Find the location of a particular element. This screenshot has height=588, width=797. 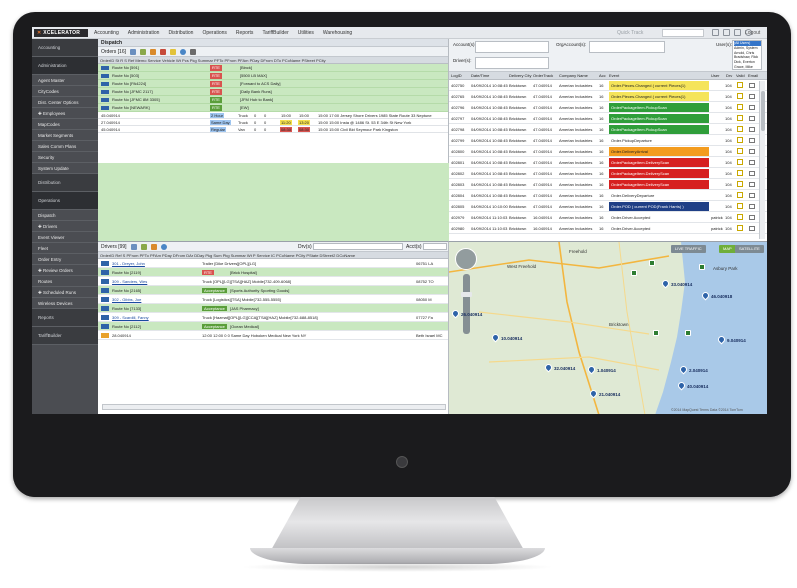

map-satellite-button: SATELLITE is located at coordinates (749, 249).